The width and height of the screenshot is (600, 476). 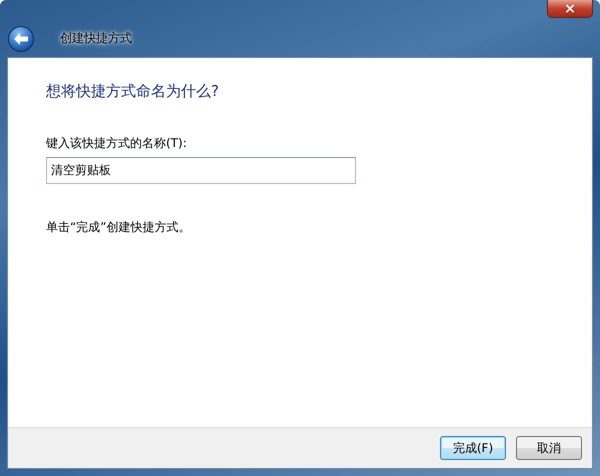 What do you see at coordinates (201, 170) in the screenshot?
I see `name-input-field: 清空剪贴板` at bounding box center [201, 170].